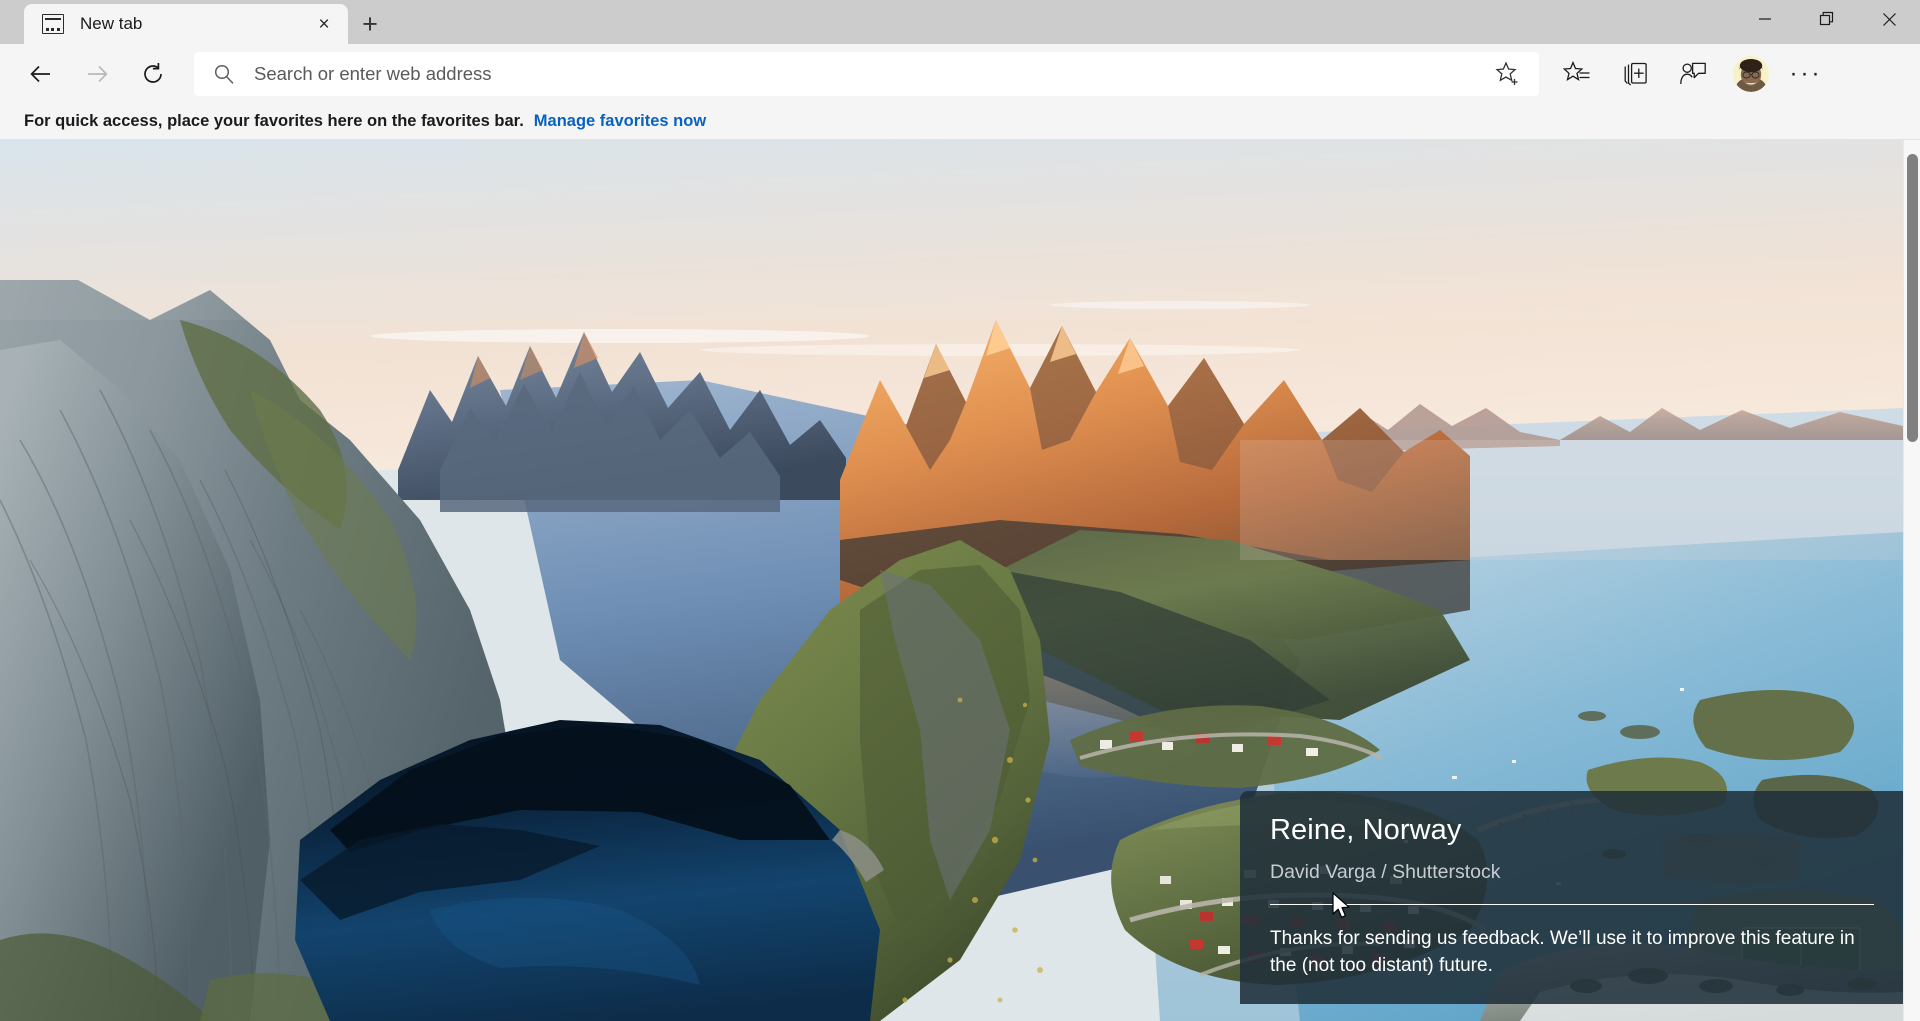 This screenshot has width=1920, height=1021. What do you see at coordinates (324, 24) in the screenshot?
I see `close-tab-icon: ×` at bounding box center [324, 24].